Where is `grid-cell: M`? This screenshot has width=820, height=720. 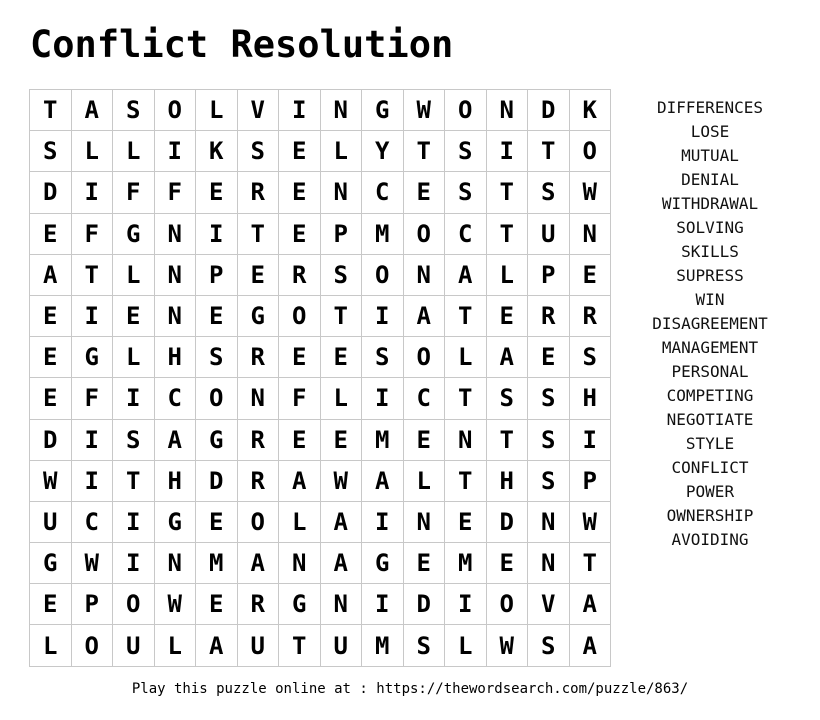
grid-cell: M is located at coordinates (383, 646).